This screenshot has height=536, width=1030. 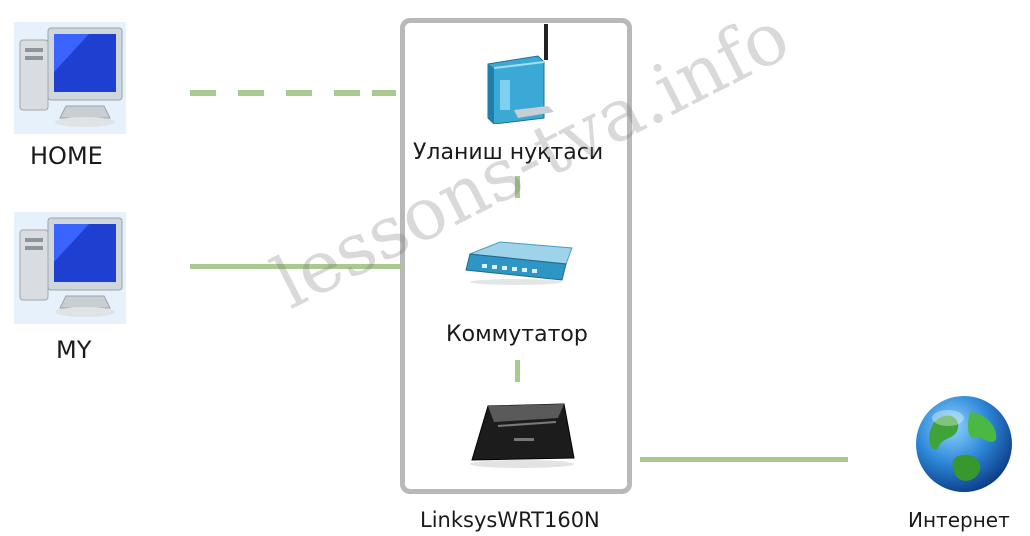 I want to click on switch-icon, so click(x=518, y=265).